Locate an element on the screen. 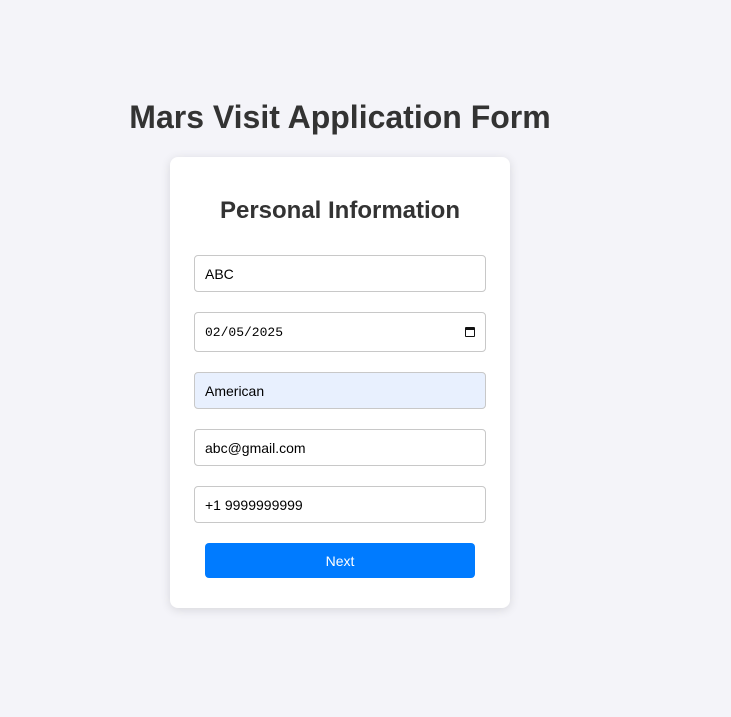 The image size is (731, 717). name-input-value: ABC is located at coordinates (219, 273).